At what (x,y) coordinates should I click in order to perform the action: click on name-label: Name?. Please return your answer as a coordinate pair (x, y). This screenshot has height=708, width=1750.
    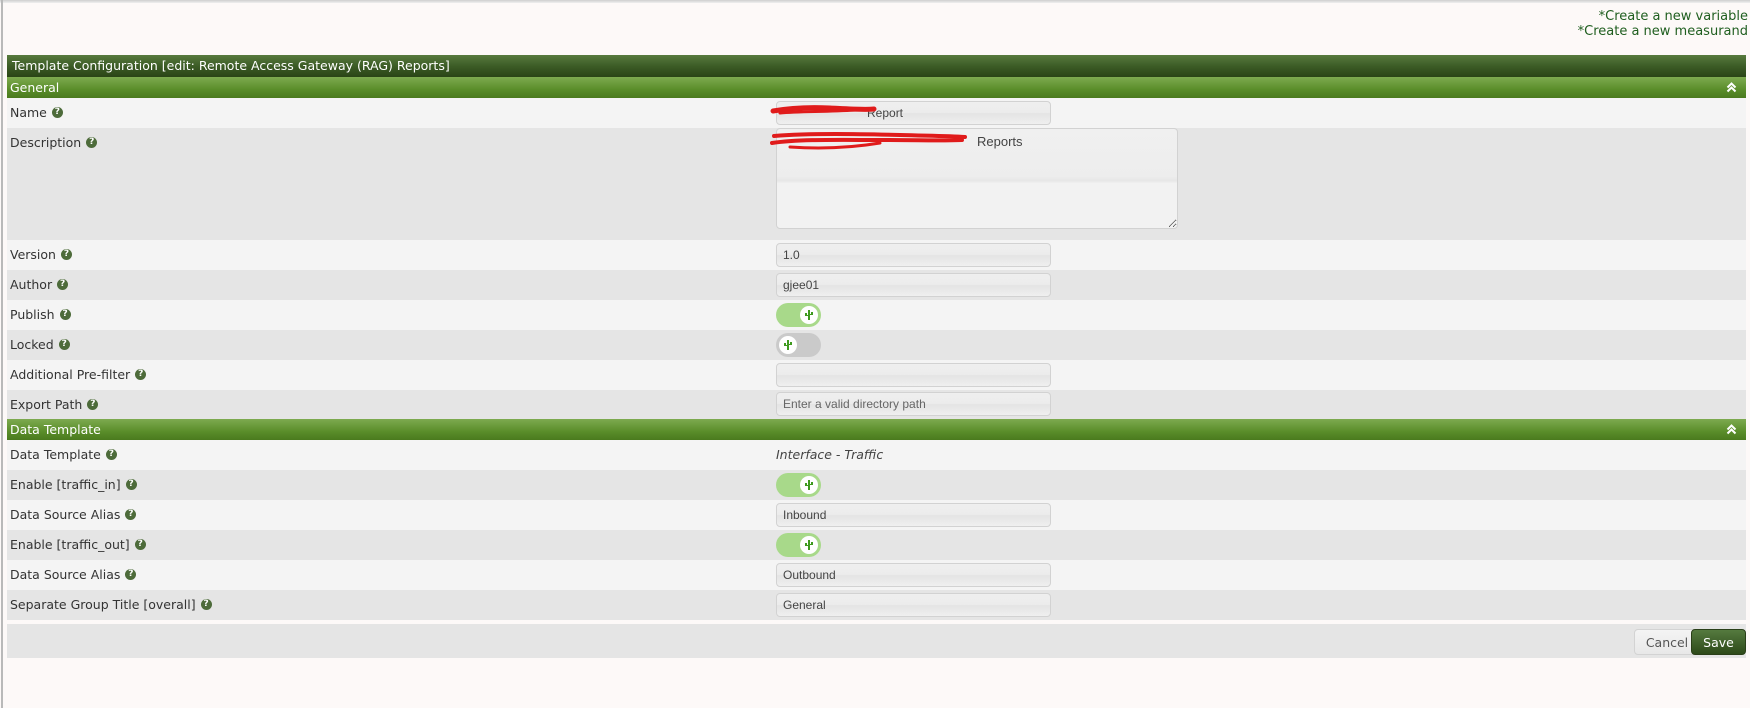
    Looking at the image, I should click on (36, 112).